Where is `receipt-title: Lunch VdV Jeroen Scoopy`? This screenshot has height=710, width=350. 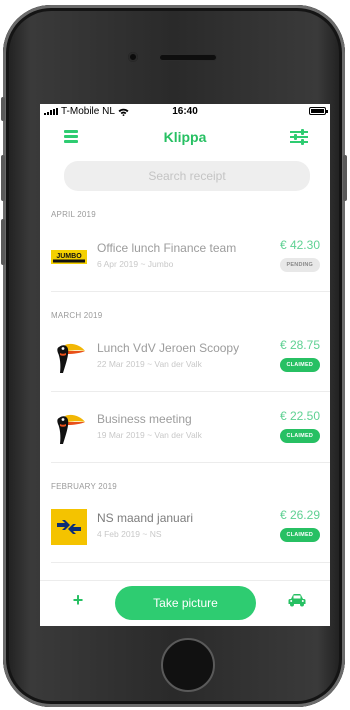
receipt-title: Lunch VdV Jeroen Scoopy is located at coordinates (168, 348).